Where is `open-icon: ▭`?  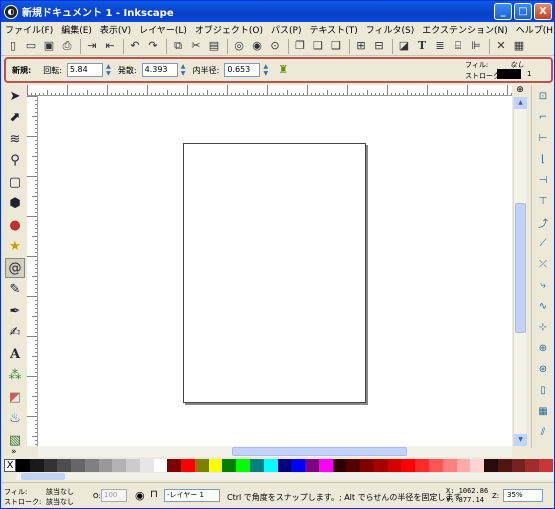
open-icon: ▭ is located at coordinates (31, 46).